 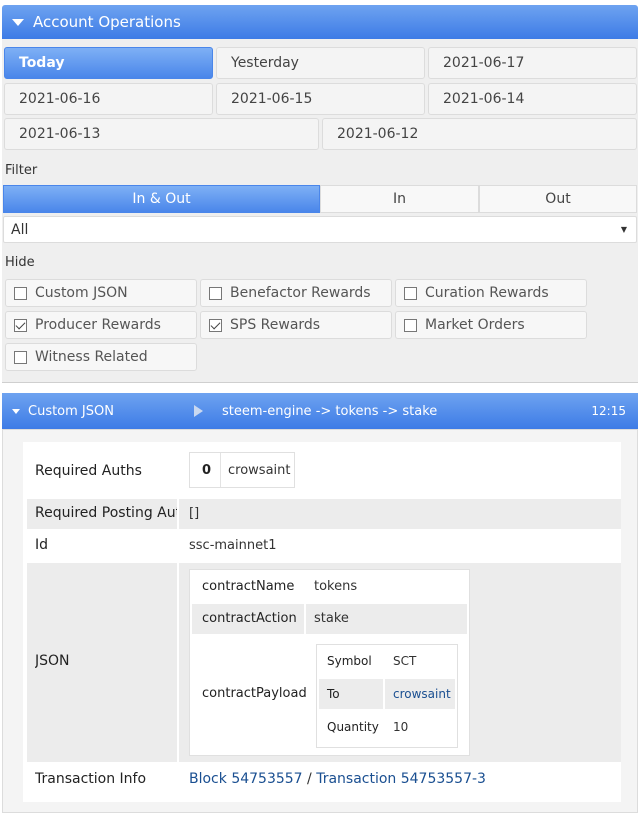 What do you see at coordinates (207, 470) in the screenshot?
I see `auth-index: 0` at bounding box center [207, 470].